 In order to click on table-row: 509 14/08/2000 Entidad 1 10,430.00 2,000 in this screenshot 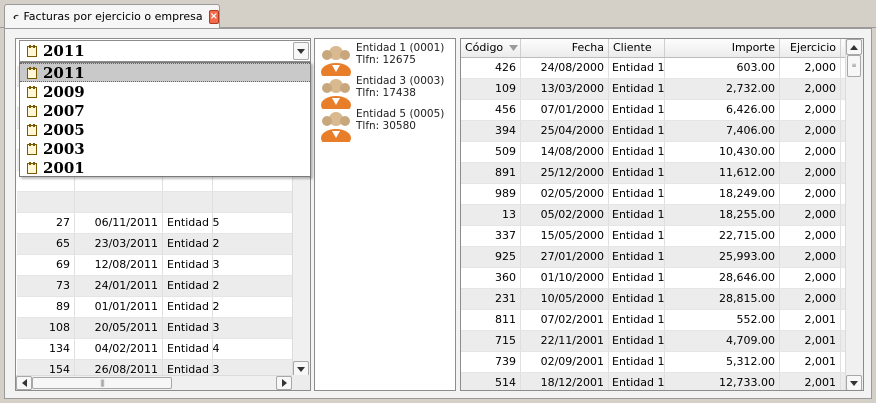, I will do `click(653, 152)`.